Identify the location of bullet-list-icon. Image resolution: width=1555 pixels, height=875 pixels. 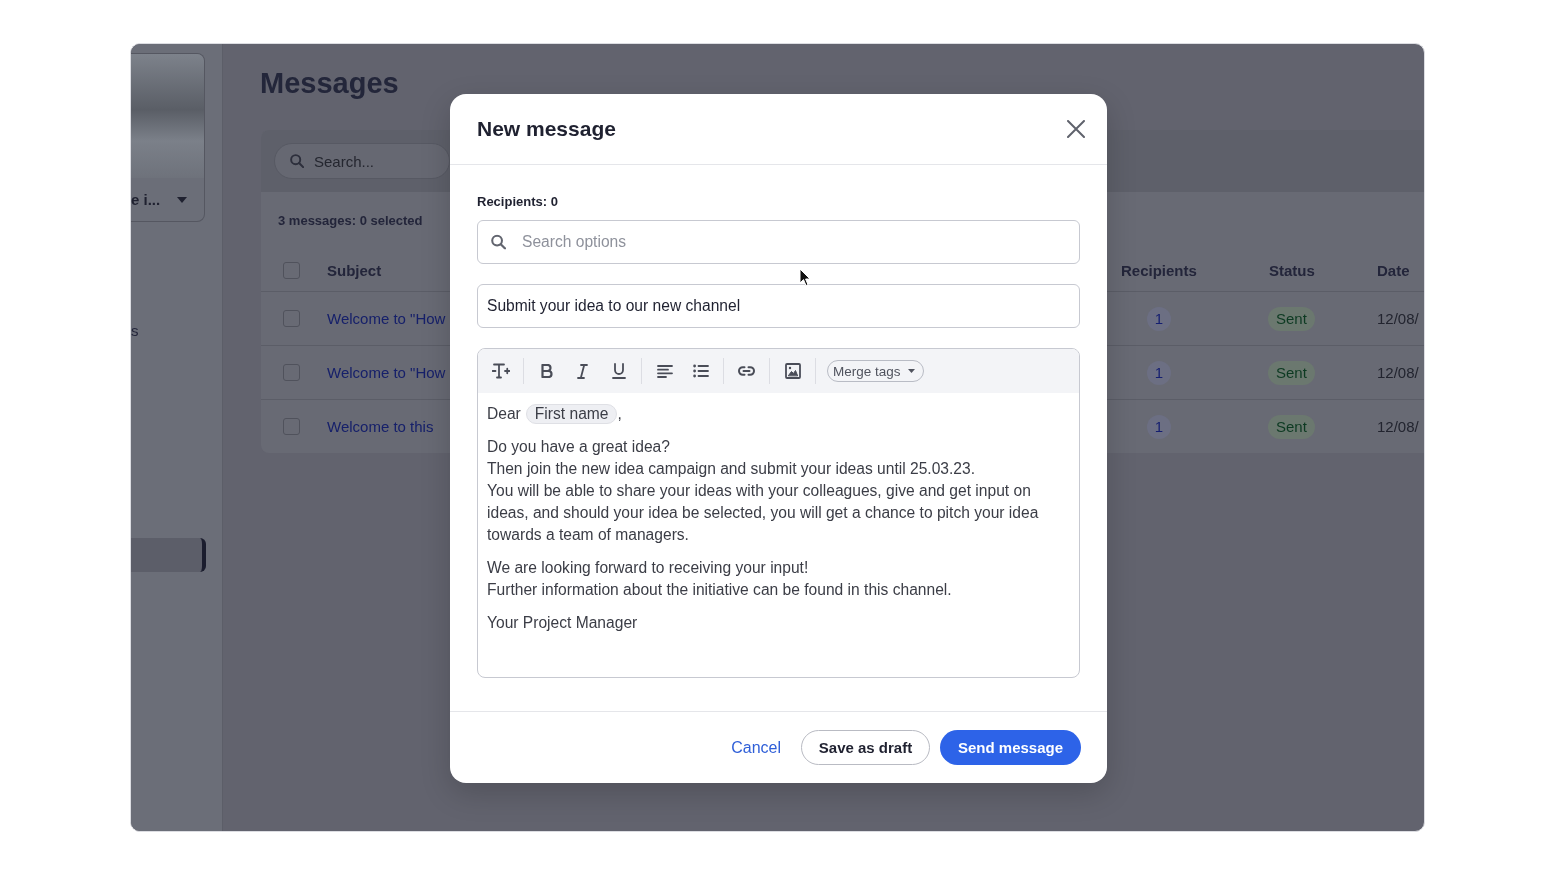
(700, 371).